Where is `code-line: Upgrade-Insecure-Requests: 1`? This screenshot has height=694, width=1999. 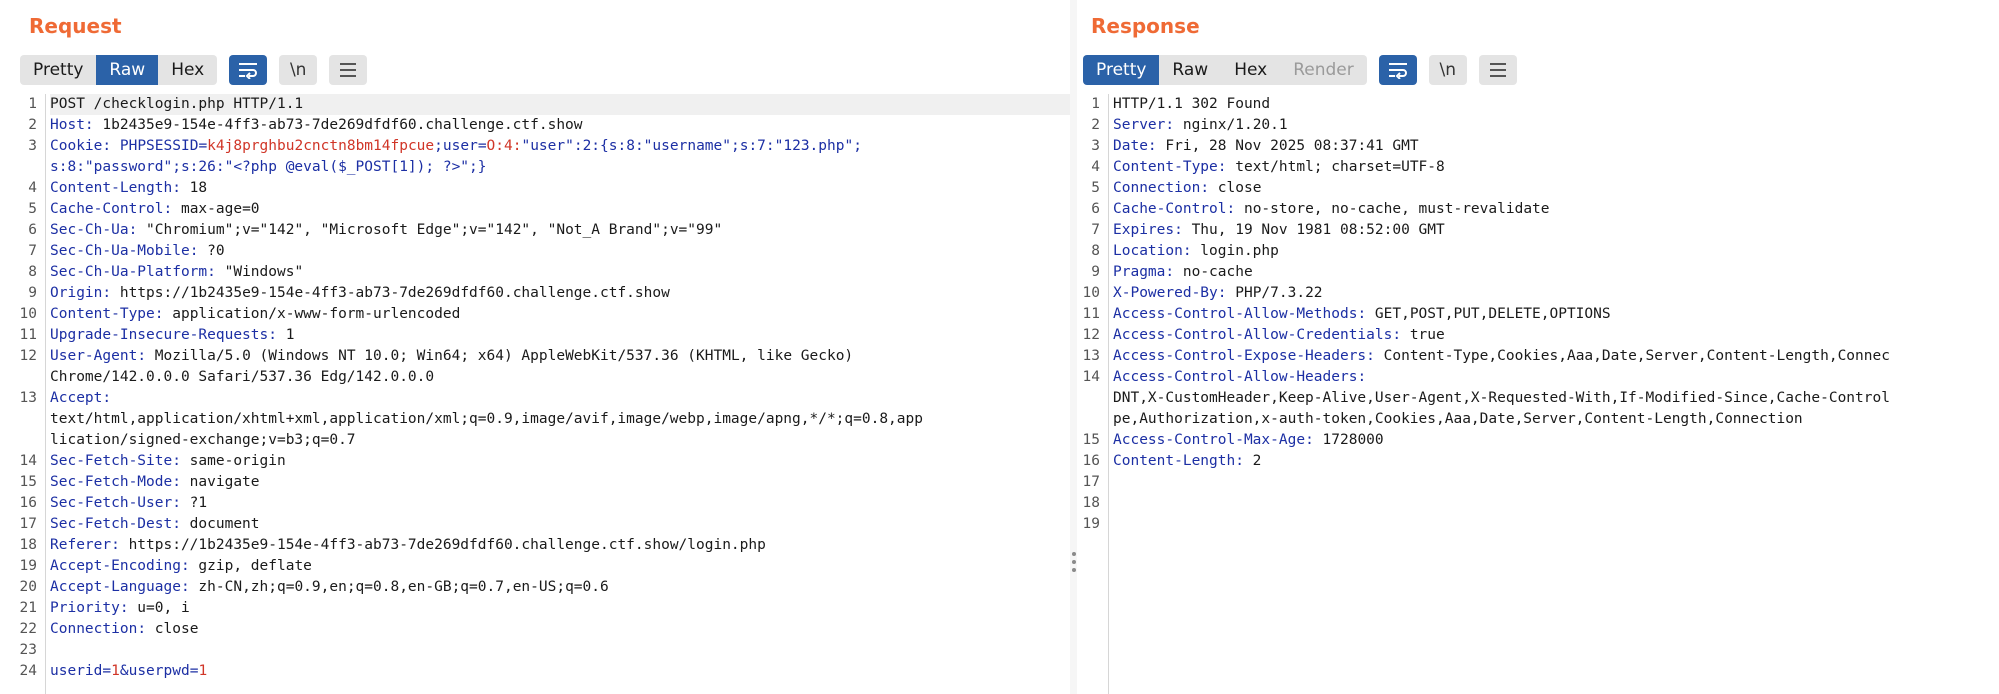 code-line: Upgrade-Insecure-Requests: 1 is located at coordinates (172, 335).